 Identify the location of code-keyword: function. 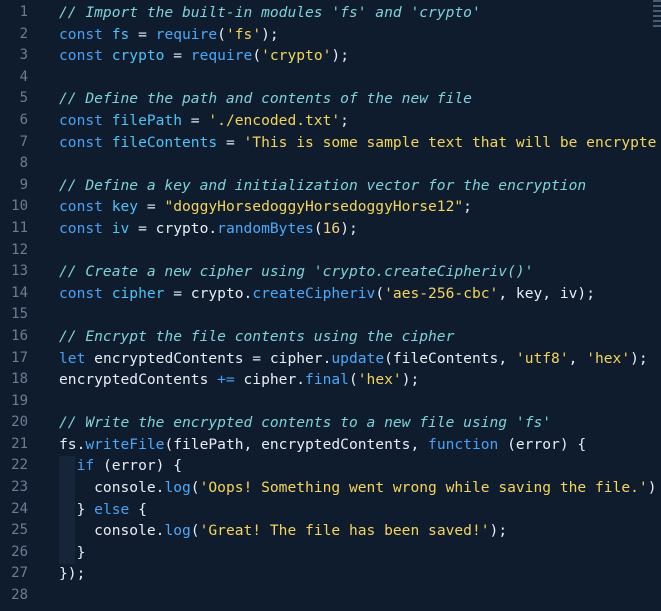
(463, 444).